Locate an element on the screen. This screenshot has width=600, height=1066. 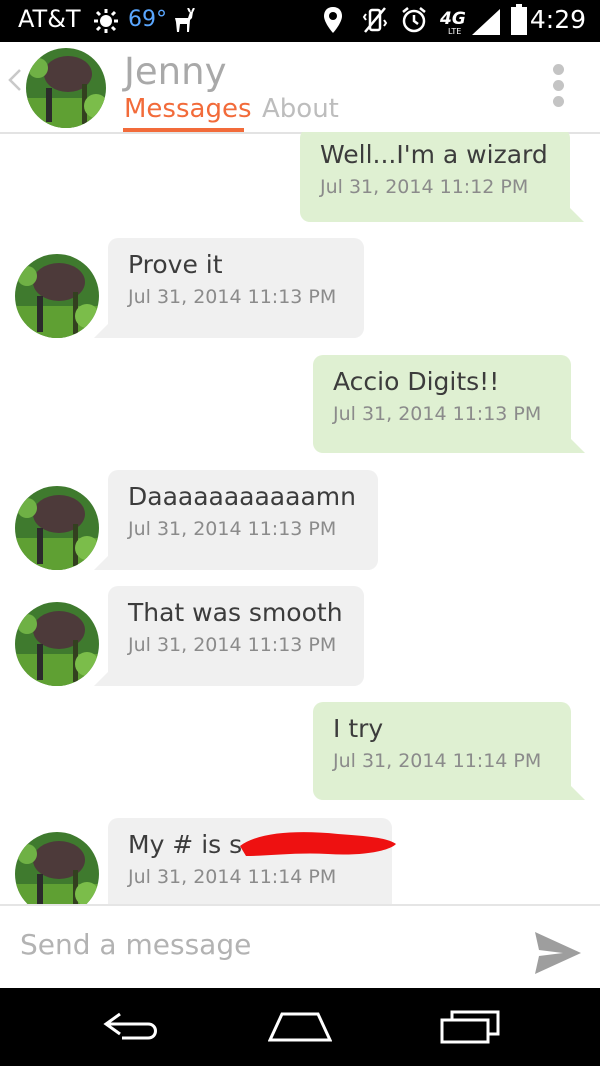
redaction-scribble is located at coordinates (318, 844).